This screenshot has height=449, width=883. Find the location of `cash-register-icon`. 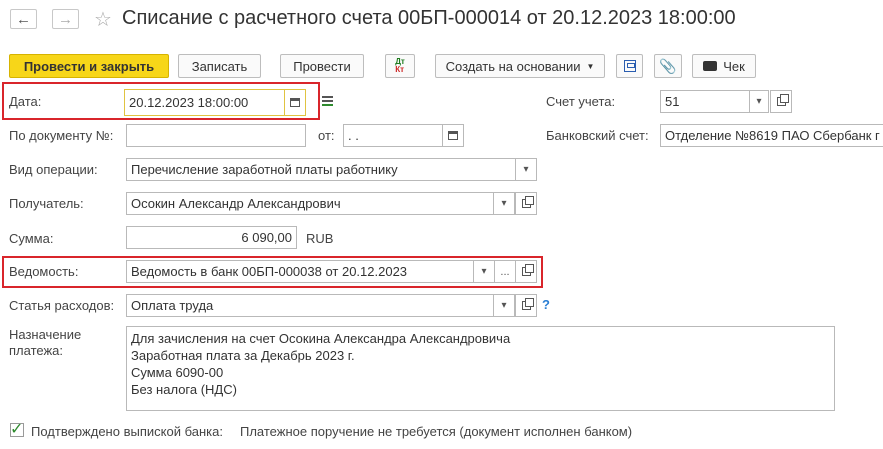

cash-register-icon is located at coordinates (710, 66).